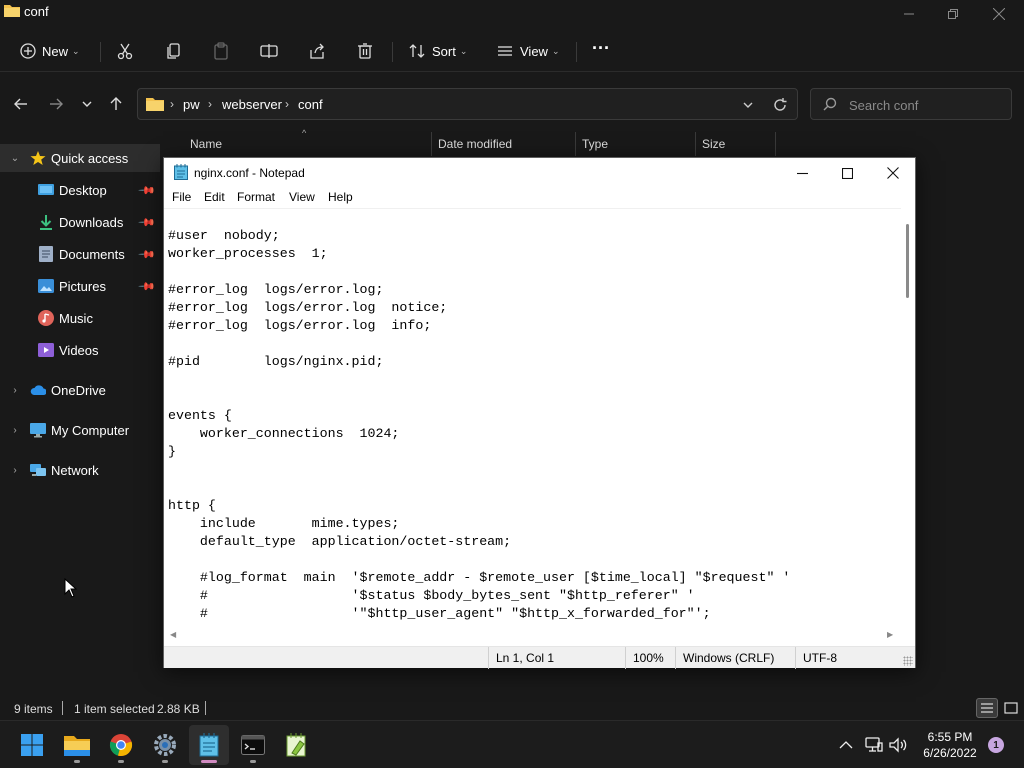  What do you see at coordinates (907, 261) in the screenshot?
I see `scrollbar-thumb` at bounding box center [907, 261].